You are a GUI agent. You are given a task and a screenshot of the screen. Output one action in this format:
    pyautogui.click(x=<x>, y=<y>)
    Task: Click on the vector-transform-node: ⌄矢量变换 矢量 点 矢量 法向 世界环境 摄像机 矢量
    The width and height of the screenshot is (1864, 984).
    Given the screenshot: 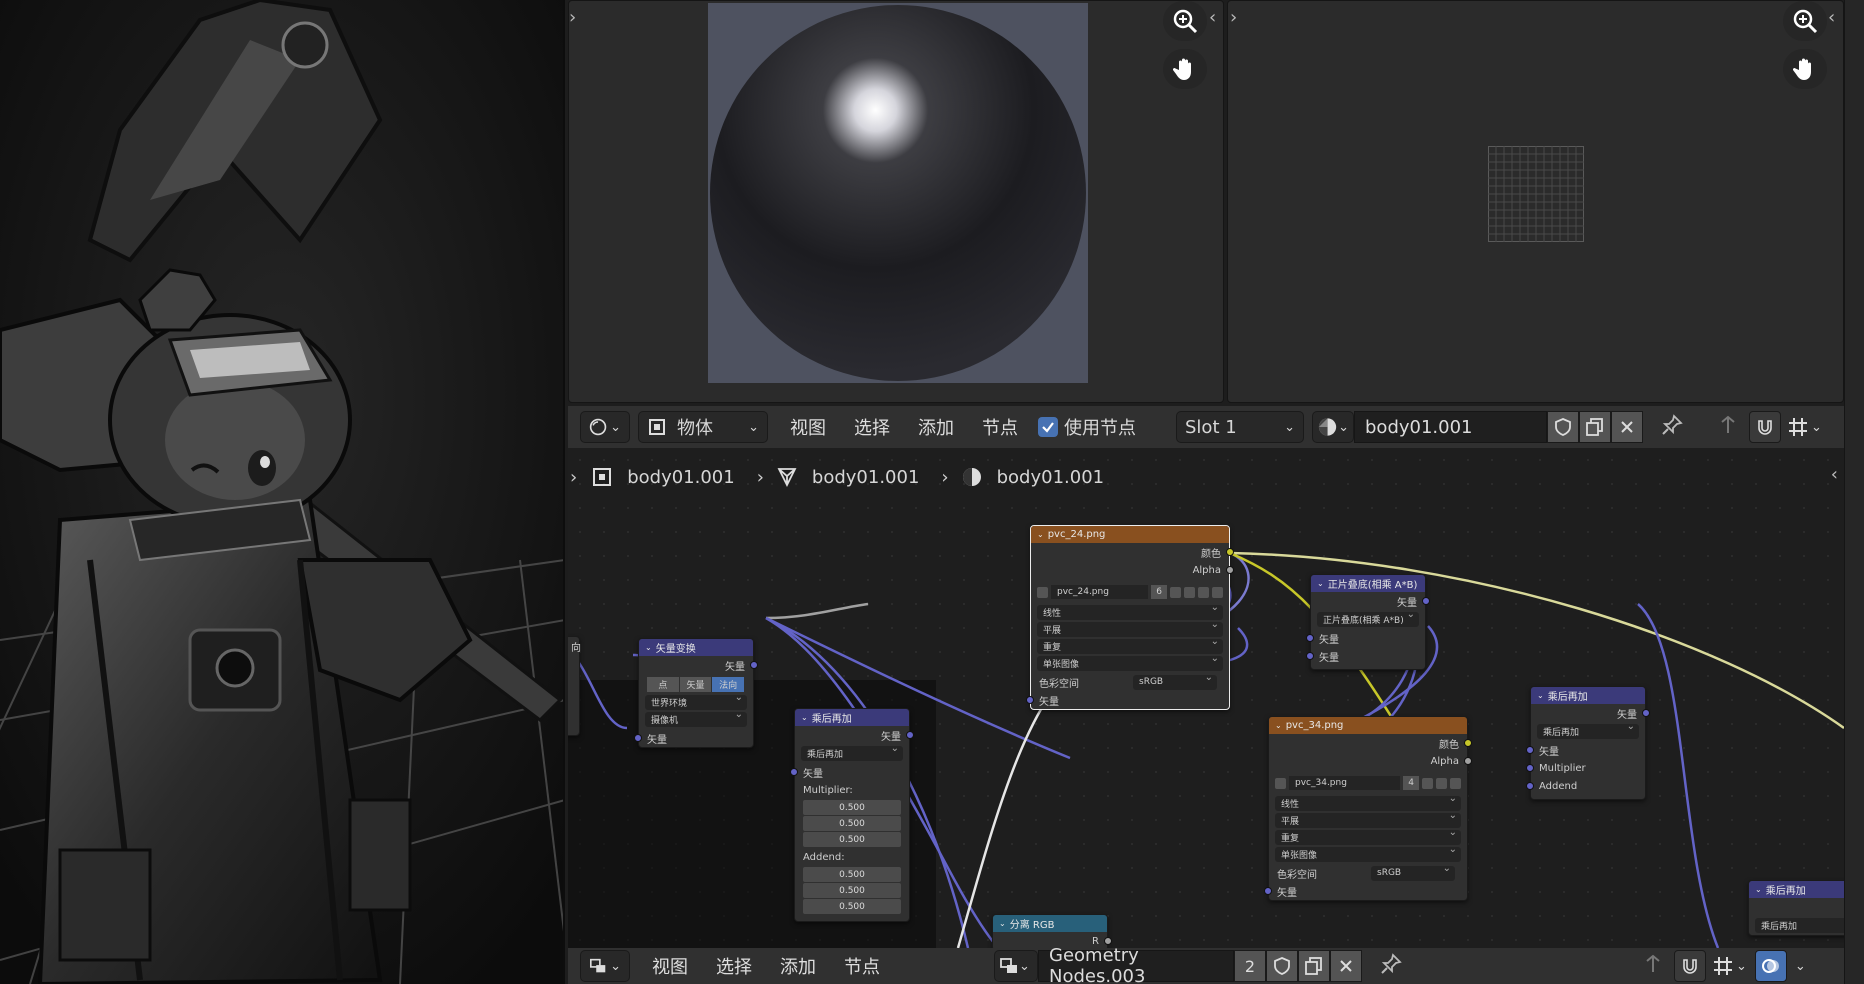 What is the action you would take?
    pyautogui.click(x=696, y=693)
    